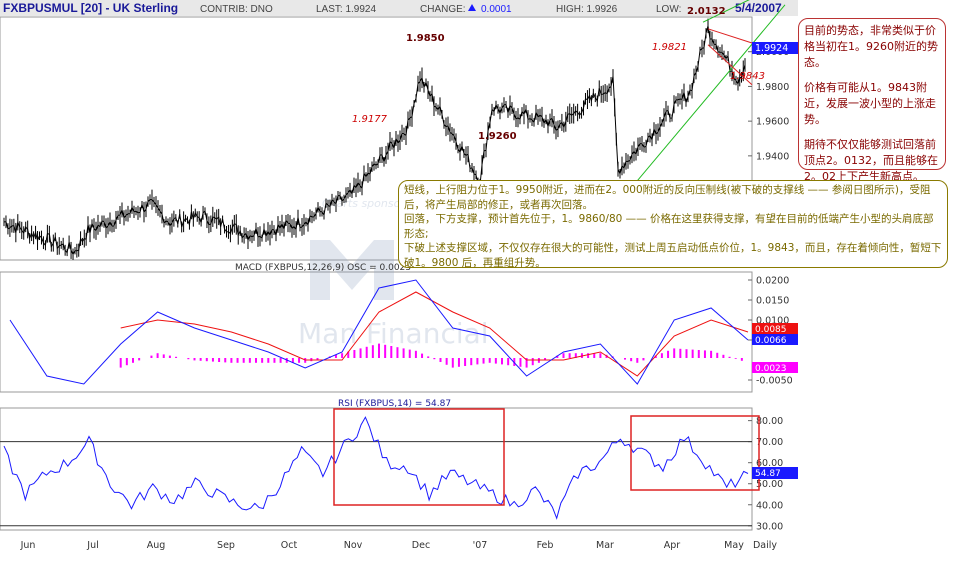  I want to click on price-last-value: 1.9924, so click(771, 48).